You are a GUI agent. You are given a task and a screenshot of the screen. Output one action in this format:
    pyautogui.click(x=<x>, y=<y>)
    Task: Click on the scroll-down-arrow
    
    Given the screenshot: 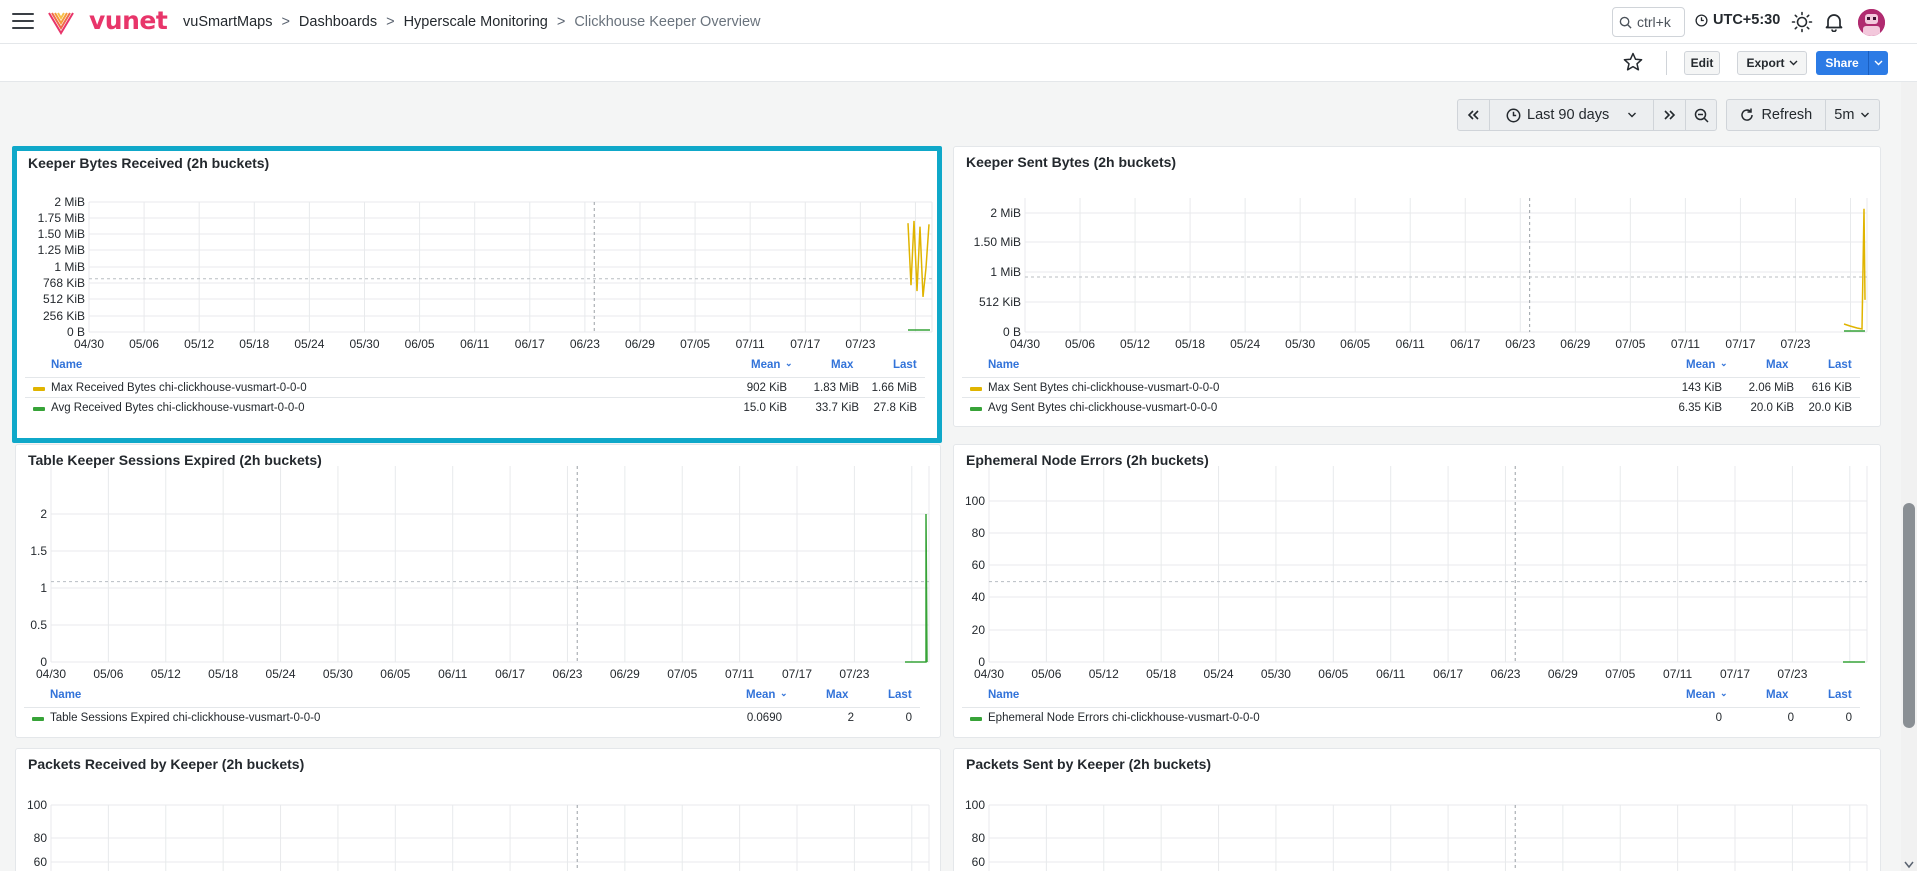 What is the action you would take?
    pyautogui.click(x=1909, y=865)
    